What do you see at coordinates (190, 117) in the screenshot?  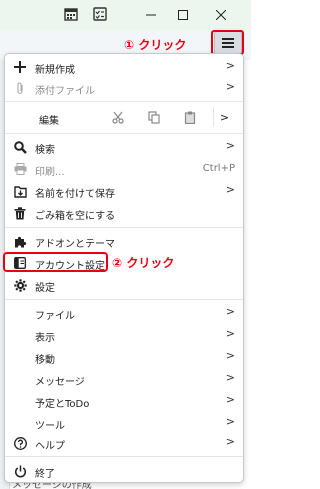 I see `paste-icon` at bounding box center [190, 117].